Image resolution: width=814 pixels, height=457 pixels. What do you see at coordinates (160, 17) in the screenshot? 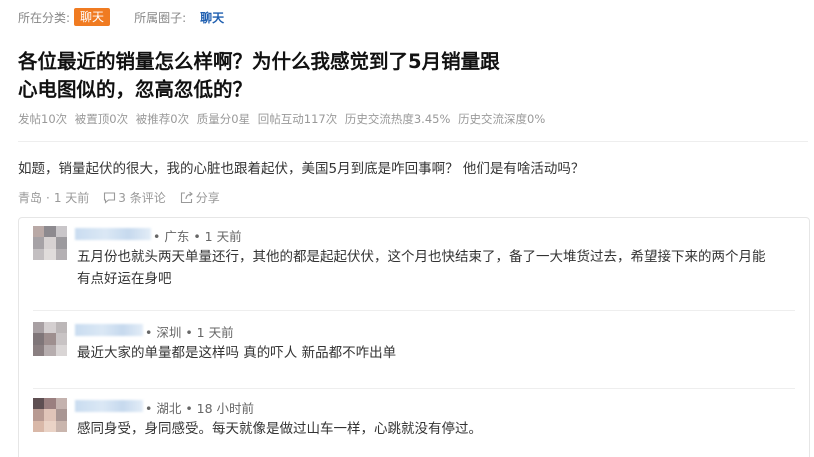
I see `circle-label: 所属圈子:` at bounding box center [160, 17].